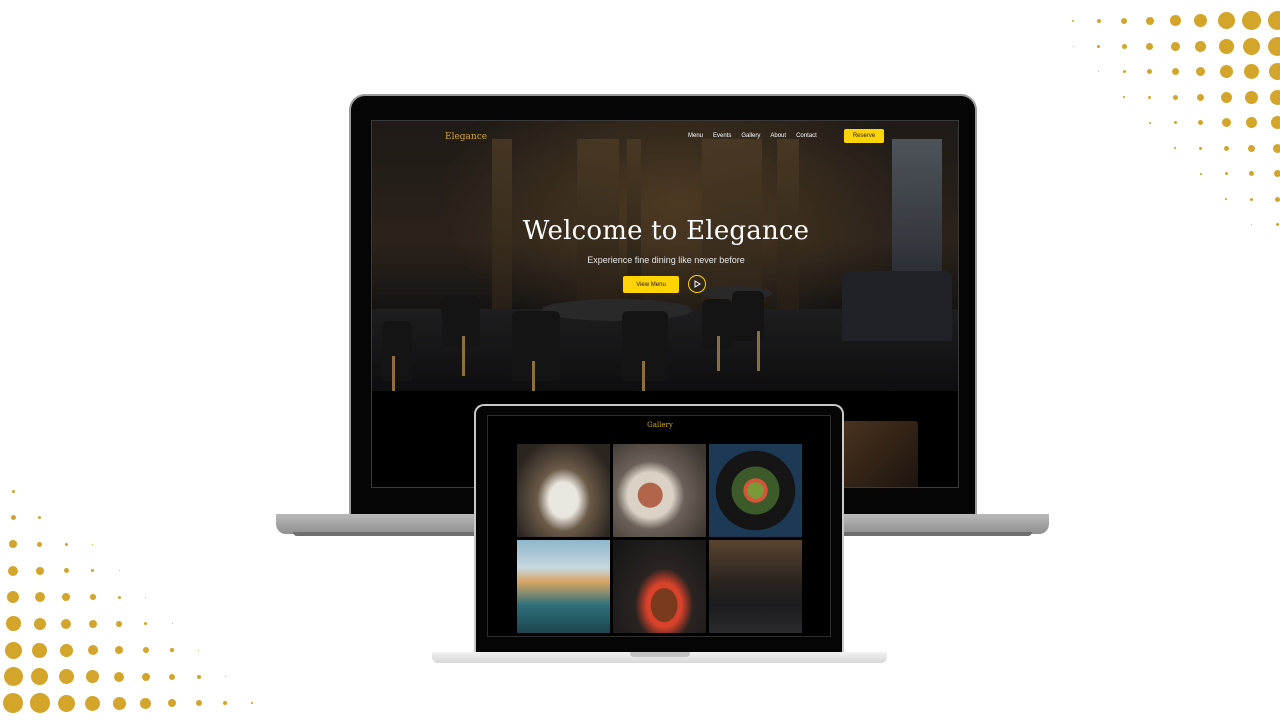  Describe the element at coordinates (666, 231) in the screenshot. I see `hero-title: Welcome to Elegance` at that location.